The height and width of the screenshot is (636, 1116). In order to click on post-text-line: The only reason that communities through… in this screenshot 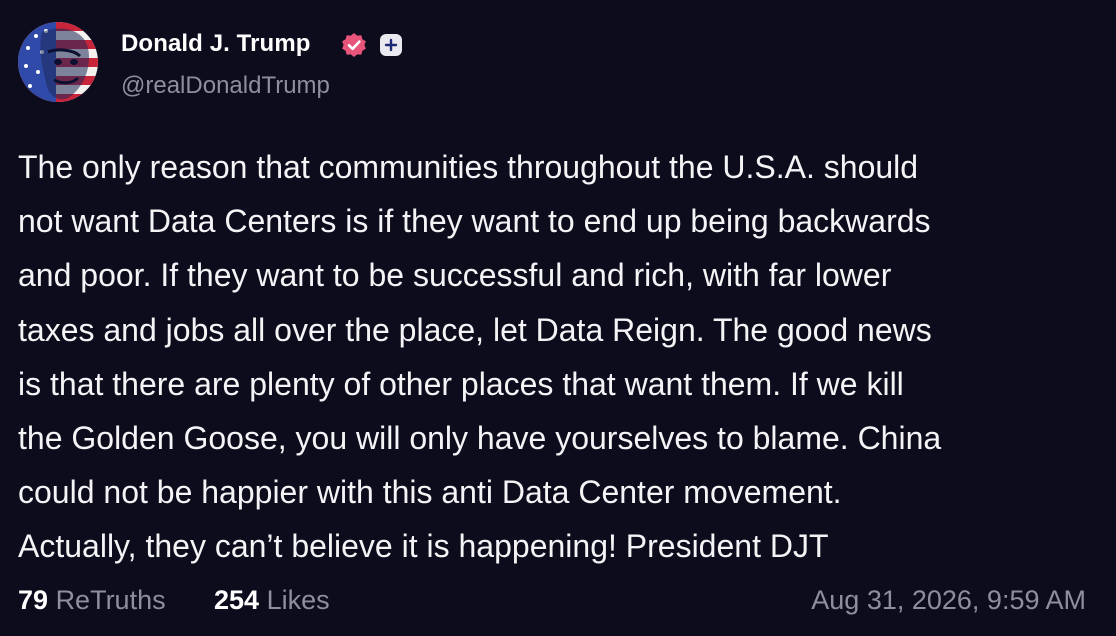, I will do `click(468, 167)`.